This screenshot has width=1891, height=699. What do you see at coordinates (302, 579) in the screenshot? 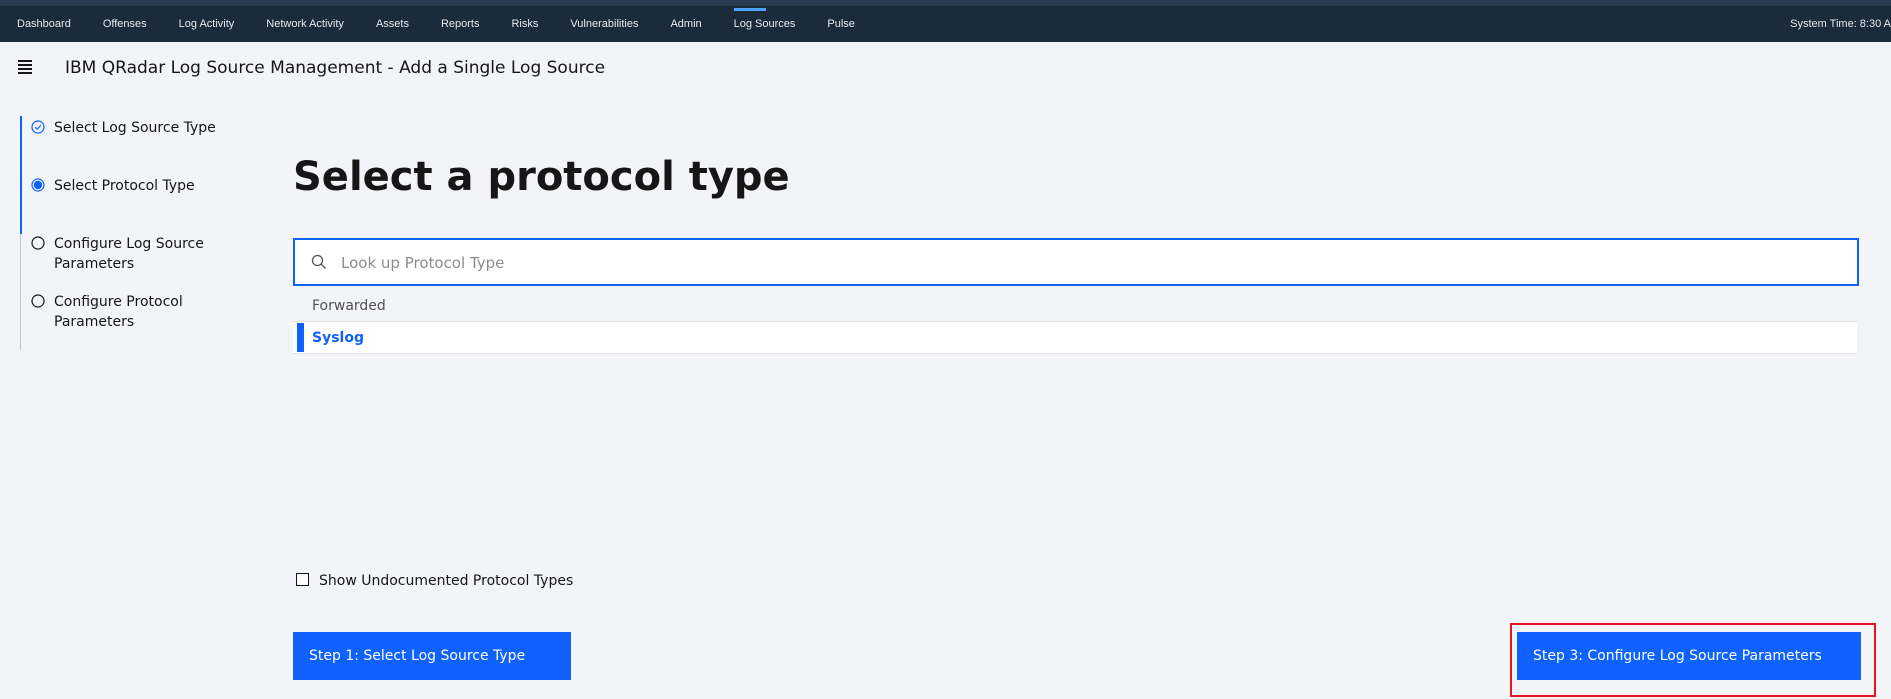
I see `show-undocumented-checkbox` at bounding box center [302, 579].